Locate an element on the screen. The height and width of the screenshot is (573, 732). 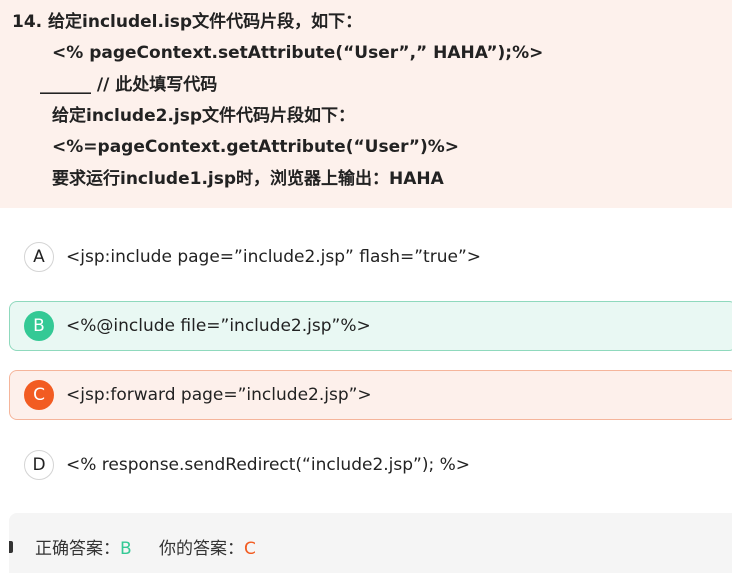
correct-answer: 正确答案：B is located at coordinates (83, 549).